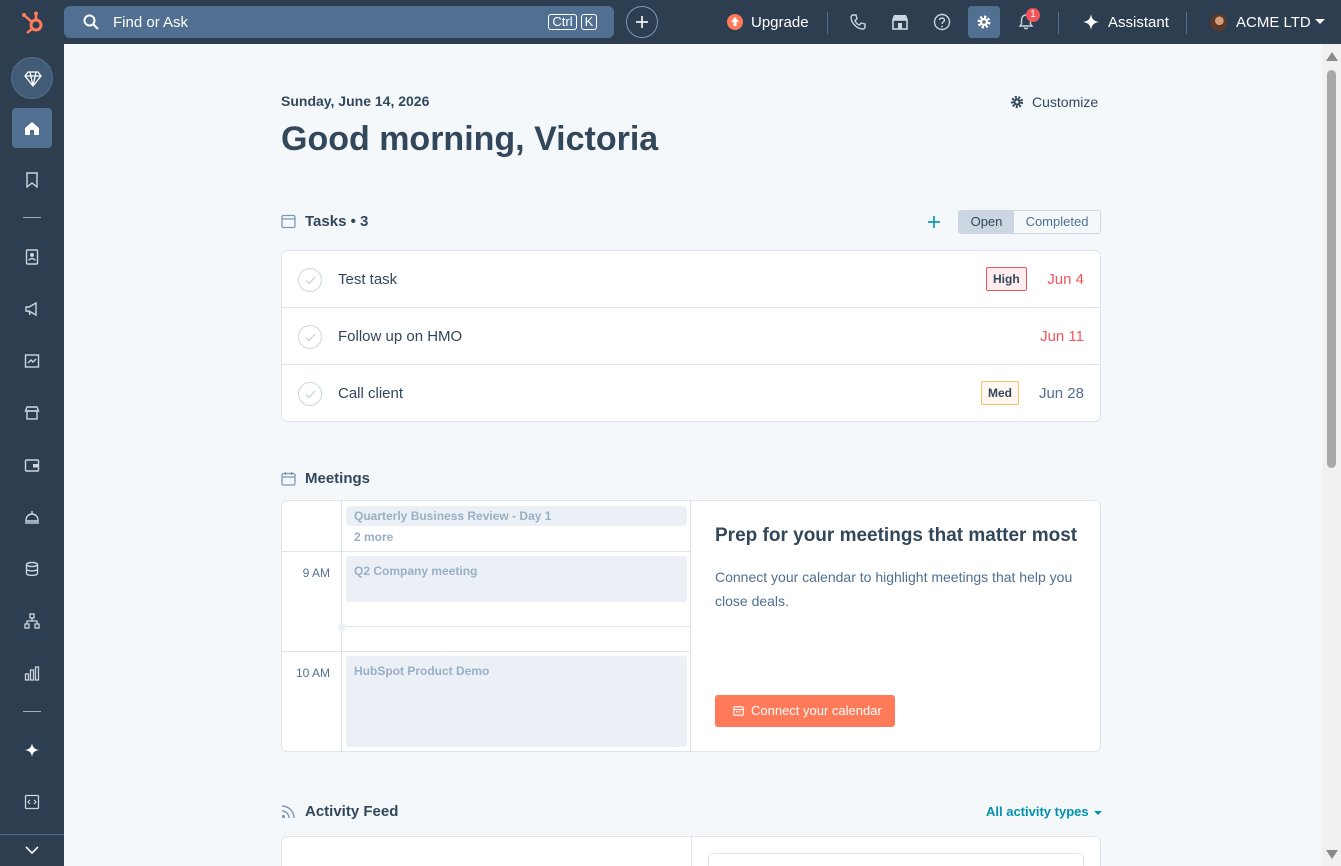 The height and width of the screenshot is (866, 1341). What do you see at coordinates (516, 701) in the screenshot?
I see `calendar-event: HubSpot Product Demo` at bounding box center [516, 701].